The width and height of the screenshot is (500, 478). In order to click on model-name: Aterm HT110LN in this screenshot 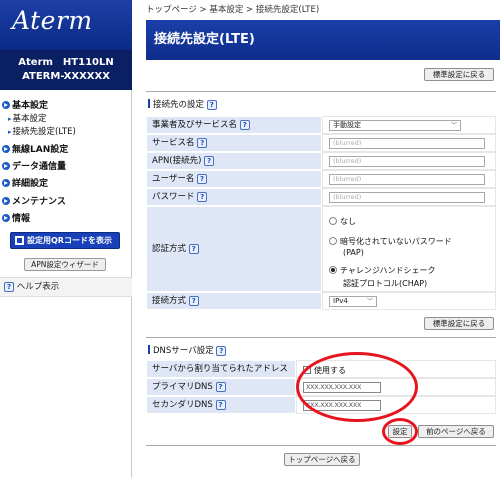, I will do `click(66, 62)`.